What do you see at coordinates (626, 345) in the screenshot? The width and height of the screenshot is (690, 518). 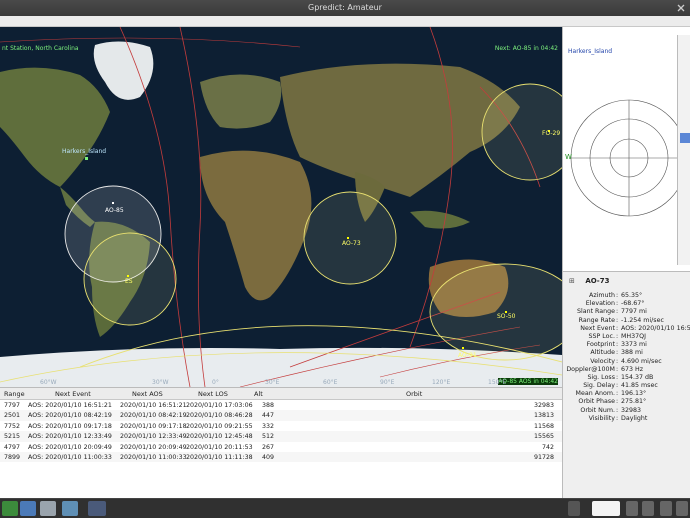 I see `info-row: Footprint:3373 mi` at bounding box center [626, 345].